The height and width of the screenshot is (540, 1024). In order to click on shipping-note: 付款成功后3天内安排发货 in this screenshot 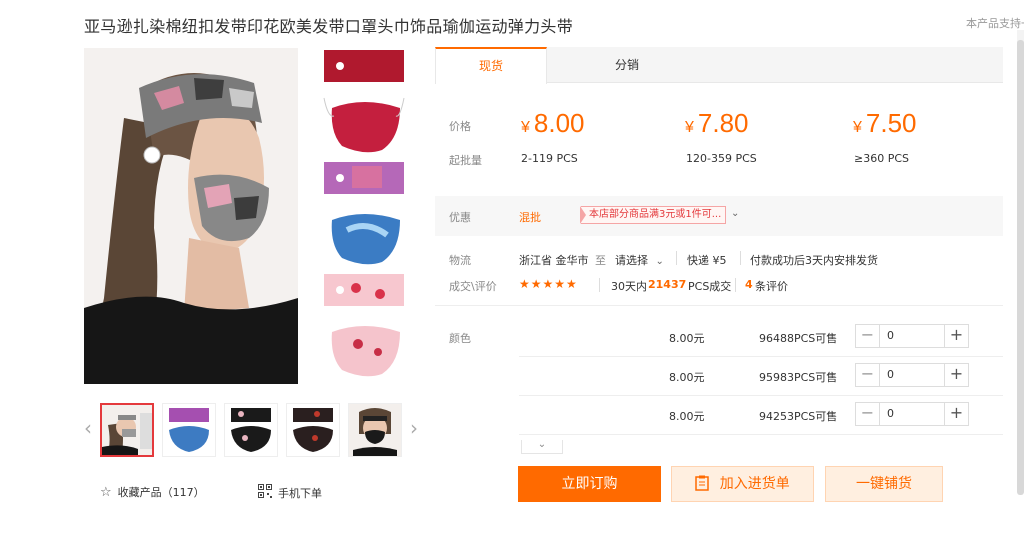, I will do `click(814, 260)`.